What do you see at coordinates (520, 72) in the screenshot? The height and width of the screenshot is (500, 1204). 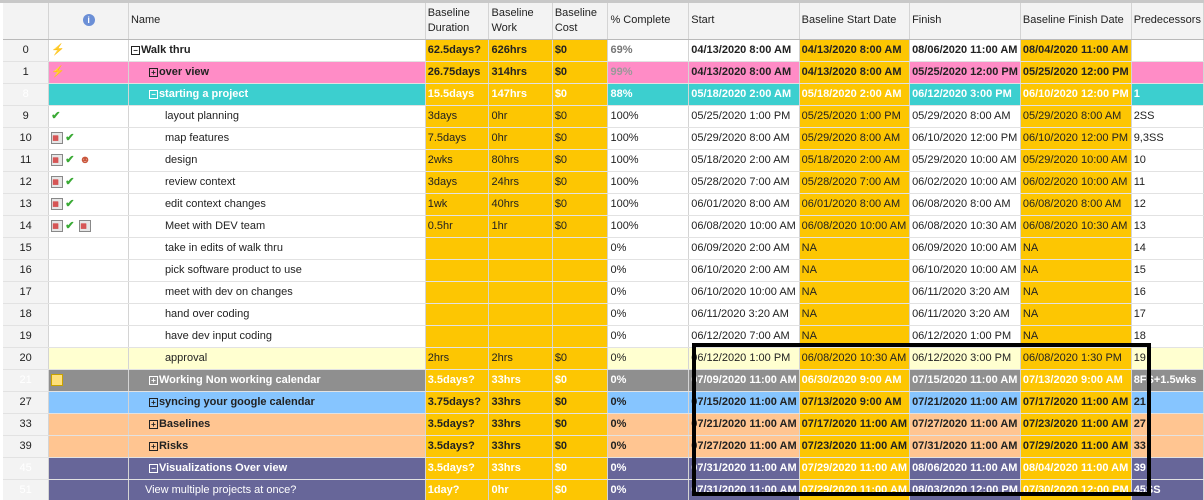 I see `baseline-work-cell: 314hrs` at bounding box center [520, 72].